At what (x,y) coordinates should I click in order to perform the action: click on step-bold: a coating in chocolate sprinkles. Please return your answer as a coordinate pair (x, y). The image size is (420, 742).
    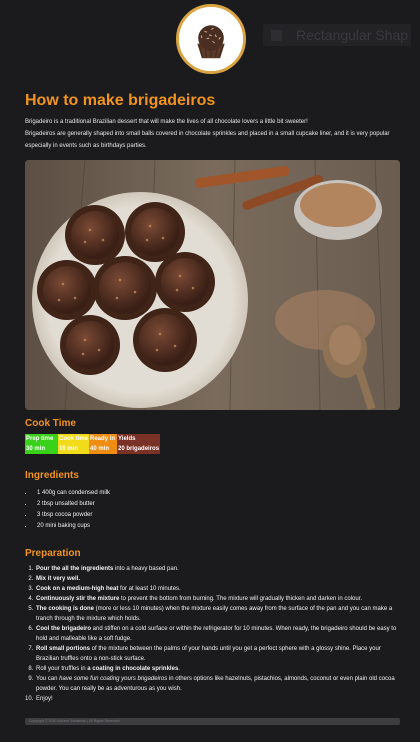
    Looking at the image, I should click on (133, 669).